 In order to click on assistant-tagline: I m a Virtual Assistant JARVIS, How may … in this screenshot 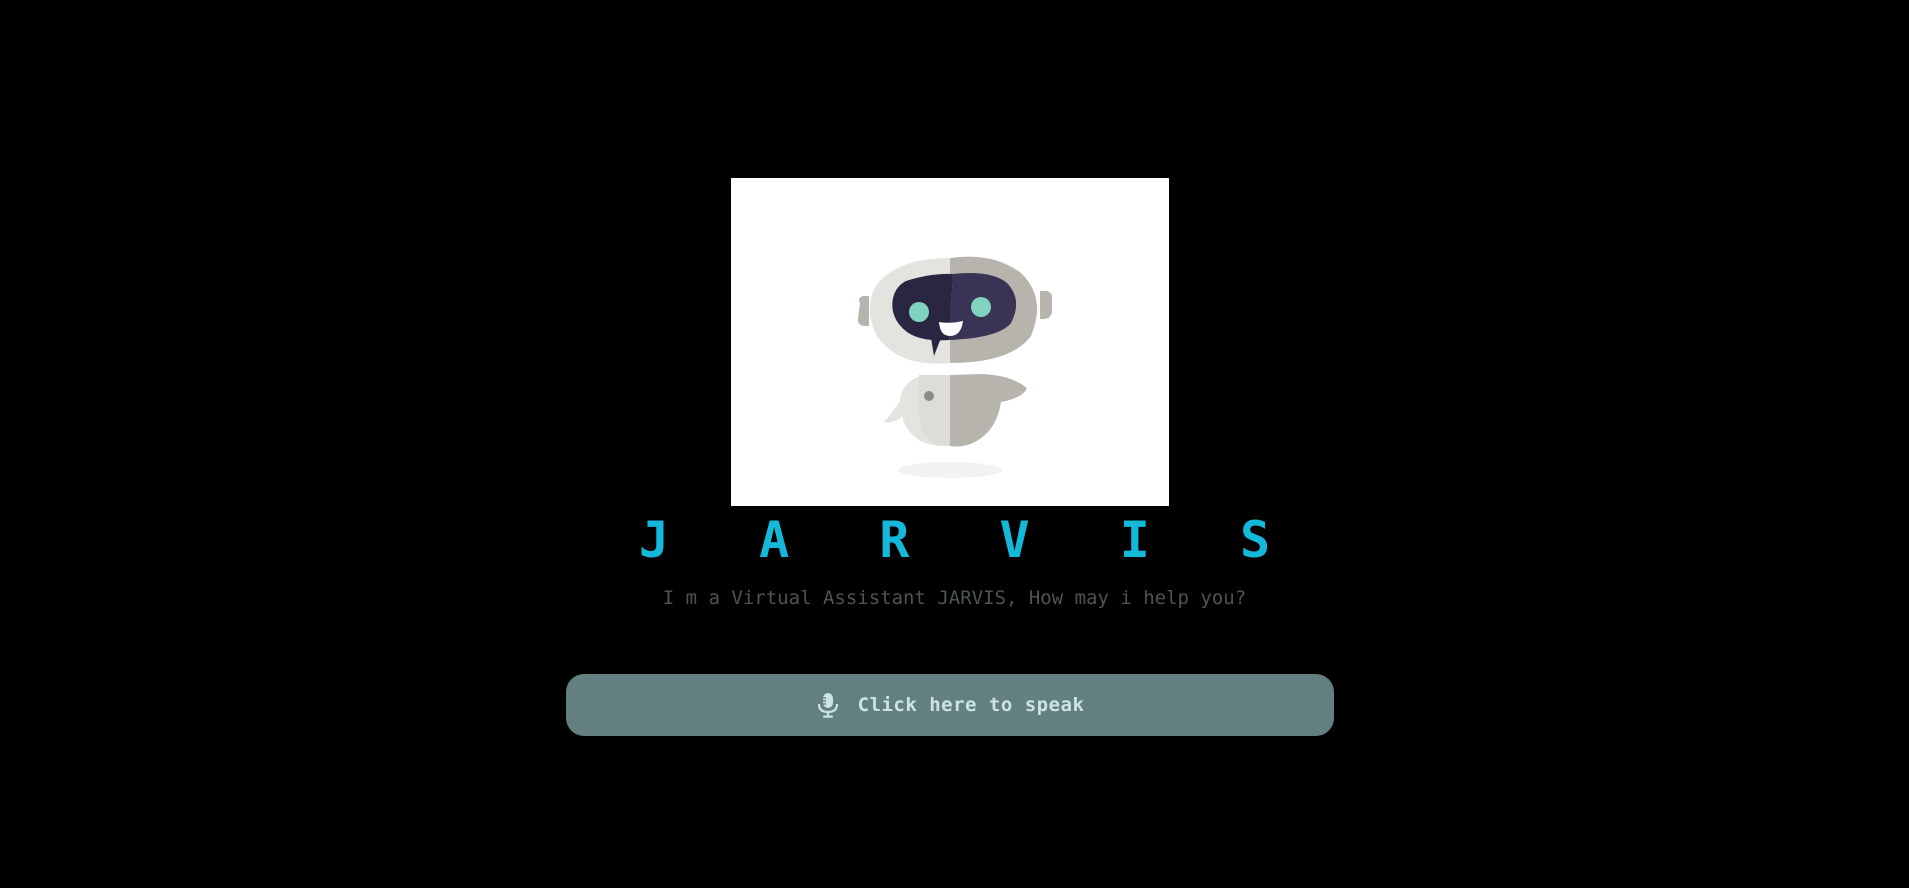, I will do `click(954, 598)`.